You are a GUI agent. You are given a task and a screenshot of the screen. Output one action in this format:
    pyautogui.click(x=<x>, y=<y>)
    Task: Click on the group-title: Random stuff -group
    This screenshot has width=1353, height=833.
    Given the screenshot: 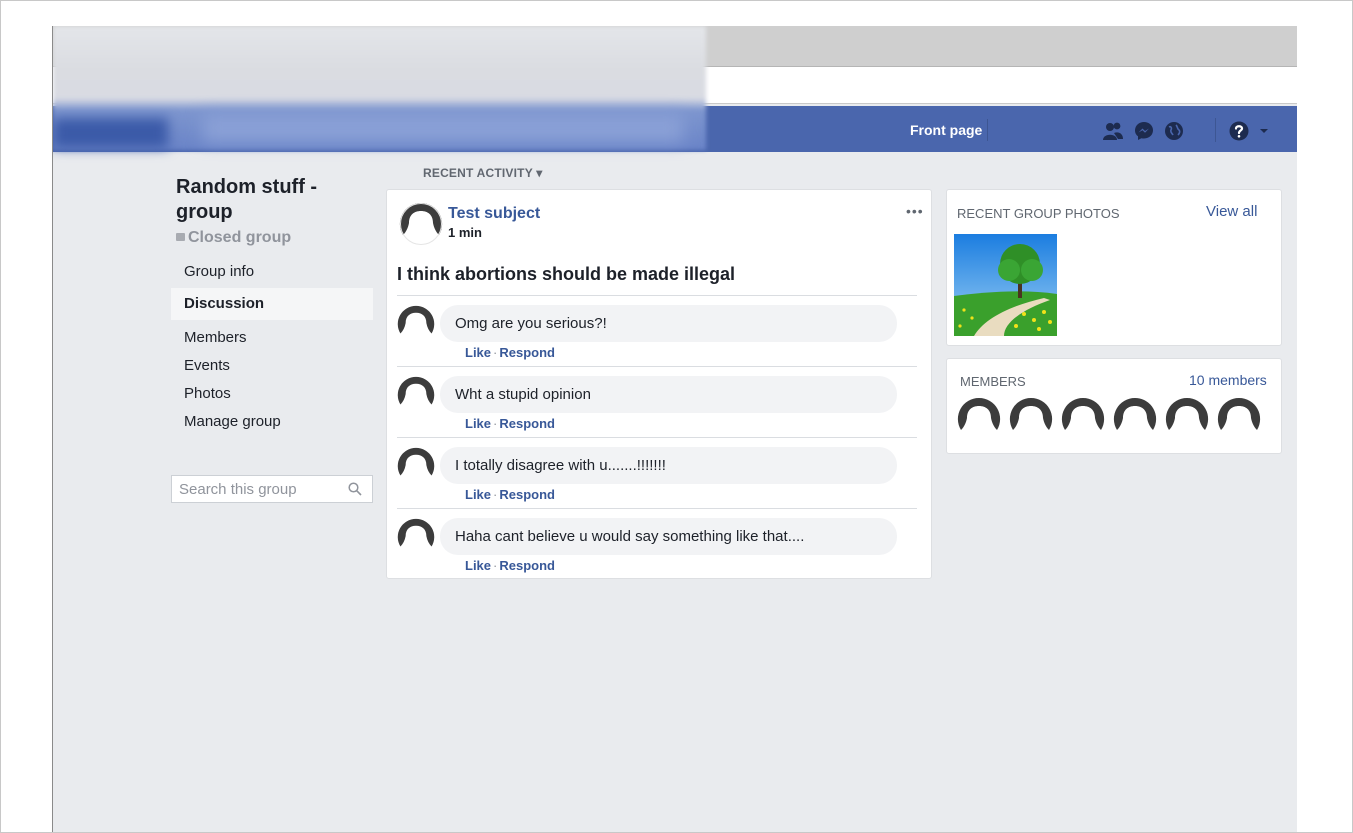 What is the action you would take?
    pyautogui.click(x=271, y=200)
    